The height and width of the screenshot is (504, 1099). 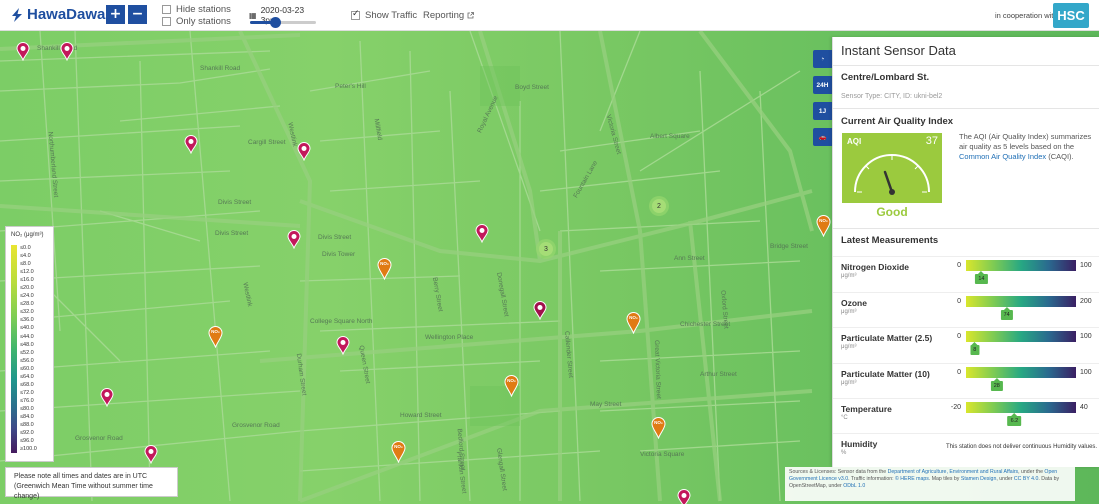 What do you see at coordinates (27, 408) in the screenshot?
I see `legend-item: ≤80.0` at bounding box center [27, 408].